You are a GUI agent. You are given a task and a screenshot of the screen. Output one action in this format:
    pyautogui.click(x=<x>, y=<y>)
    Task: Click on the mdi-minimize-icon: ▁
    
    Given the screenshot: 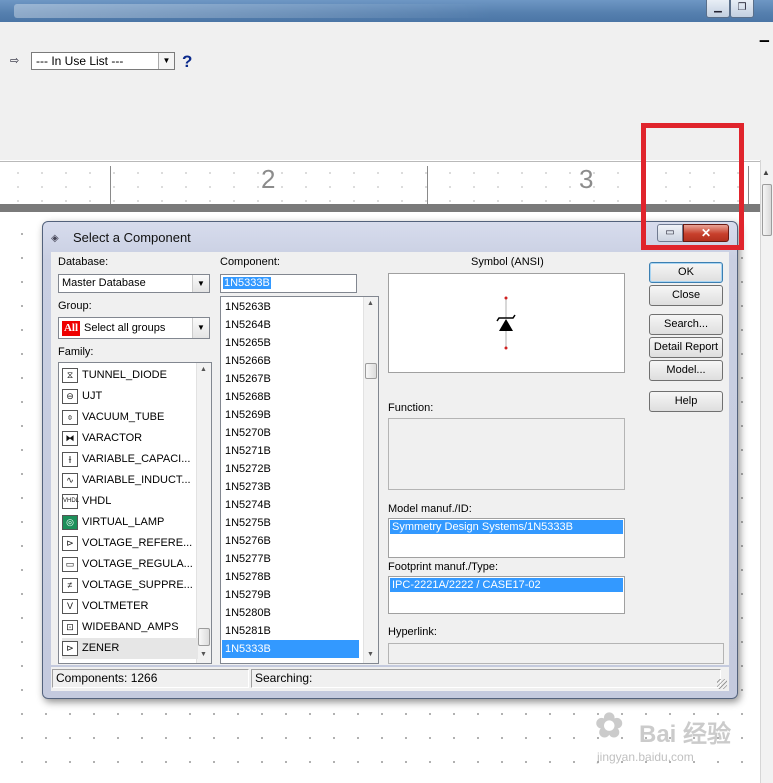 What is the action you would take?
    pyautogui.click(x=764, y=35)
    